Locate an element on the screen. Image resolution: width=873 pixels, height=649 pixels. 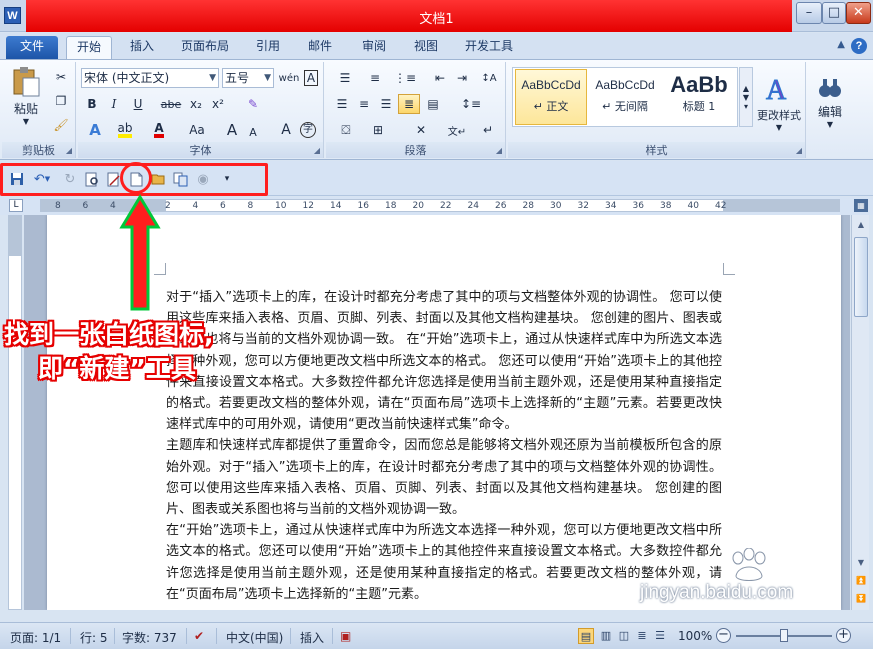
style-normal: AaBbCcDd ↵ 正文 is located at coordinates (551, 97).